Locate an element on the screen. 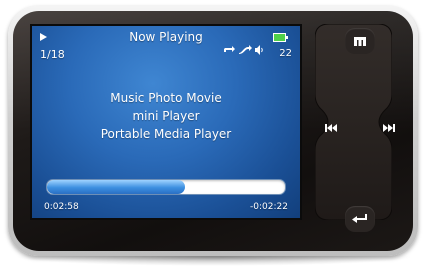  menu-button is located at coordinates (360, 41).